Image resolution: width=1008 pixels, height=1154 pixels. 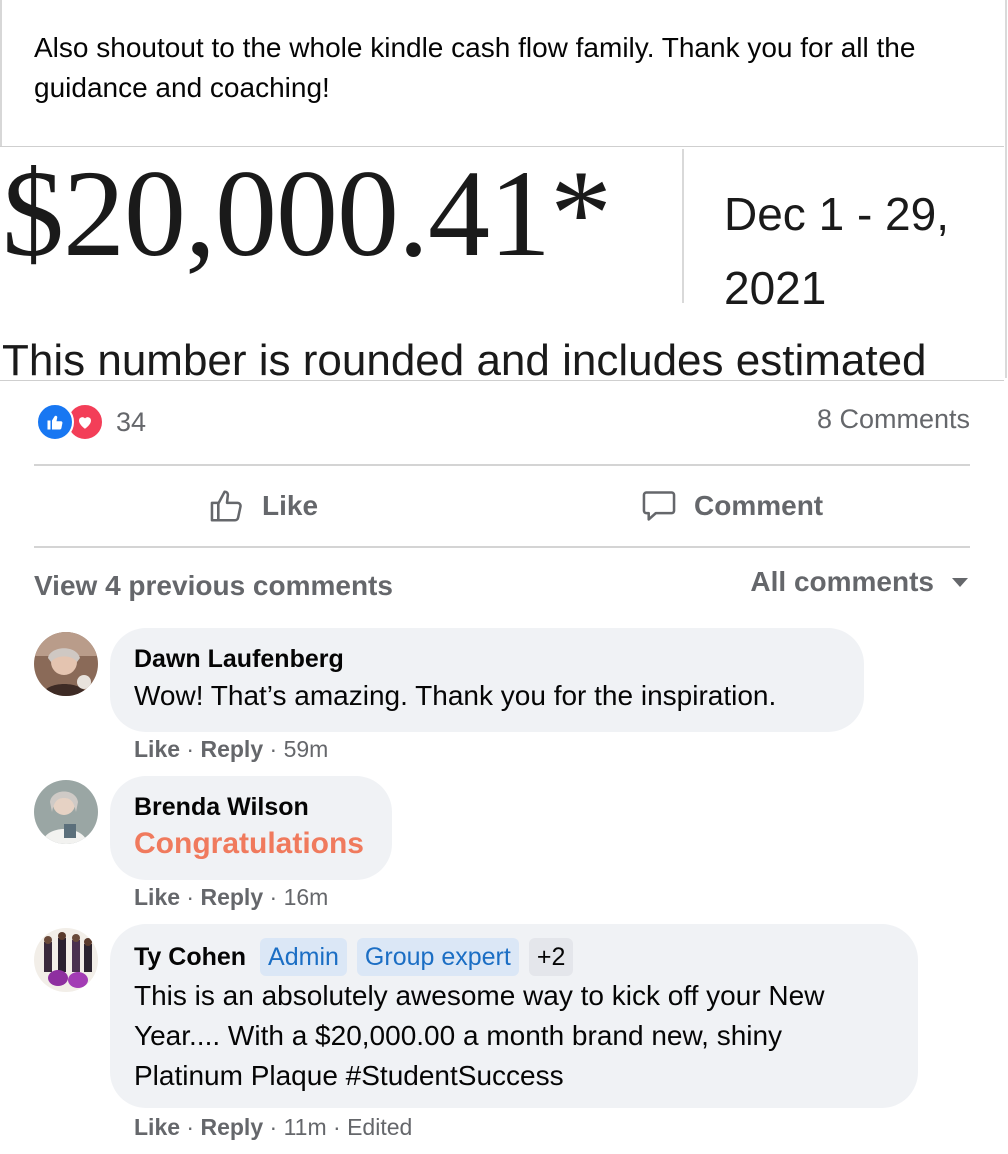 I want to click on earnings-amount: $20,000.41*, so click(x=307, y=214).